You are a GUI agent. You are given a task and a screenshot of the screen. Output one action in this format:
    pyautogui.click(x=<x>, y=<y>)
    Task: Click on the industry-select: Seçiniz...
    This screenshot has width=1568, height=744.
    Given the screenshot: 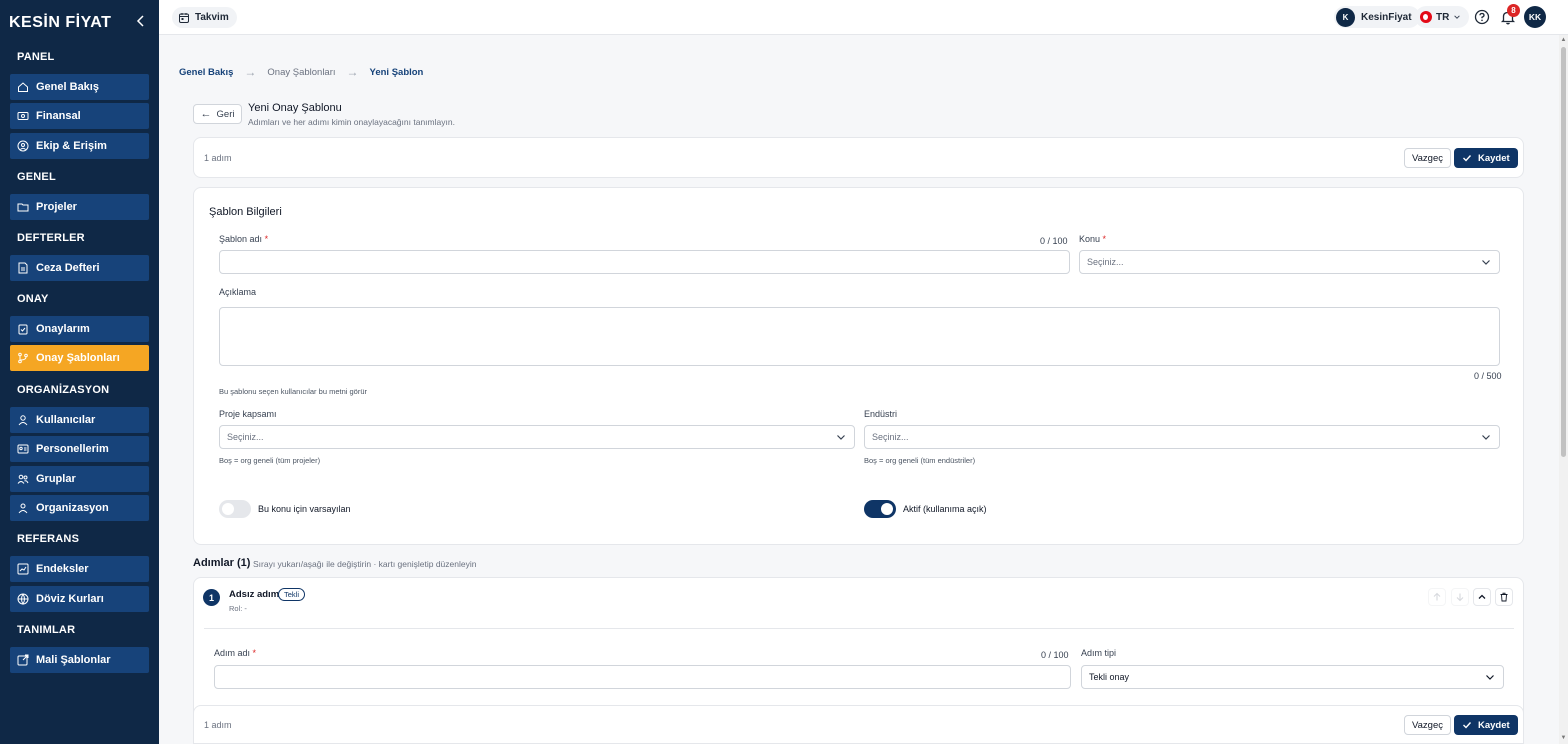 What is the action you would take?
    pyautogui.click(x=1182, y=437)
    